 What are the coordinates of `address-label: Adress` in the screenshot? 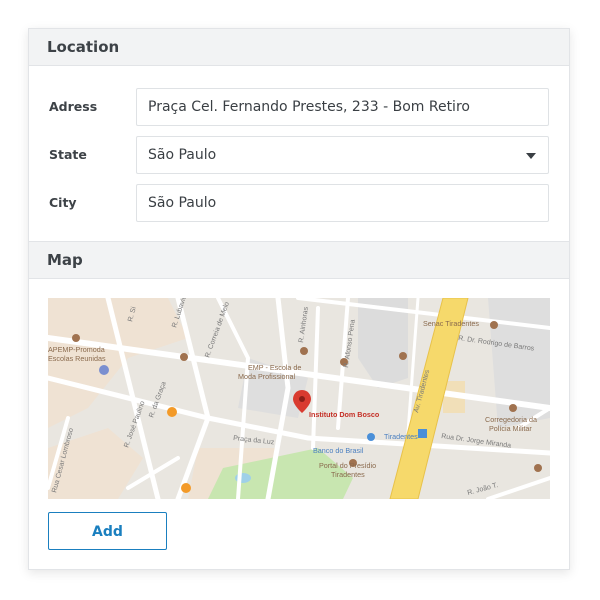 It's located at (73, 106).